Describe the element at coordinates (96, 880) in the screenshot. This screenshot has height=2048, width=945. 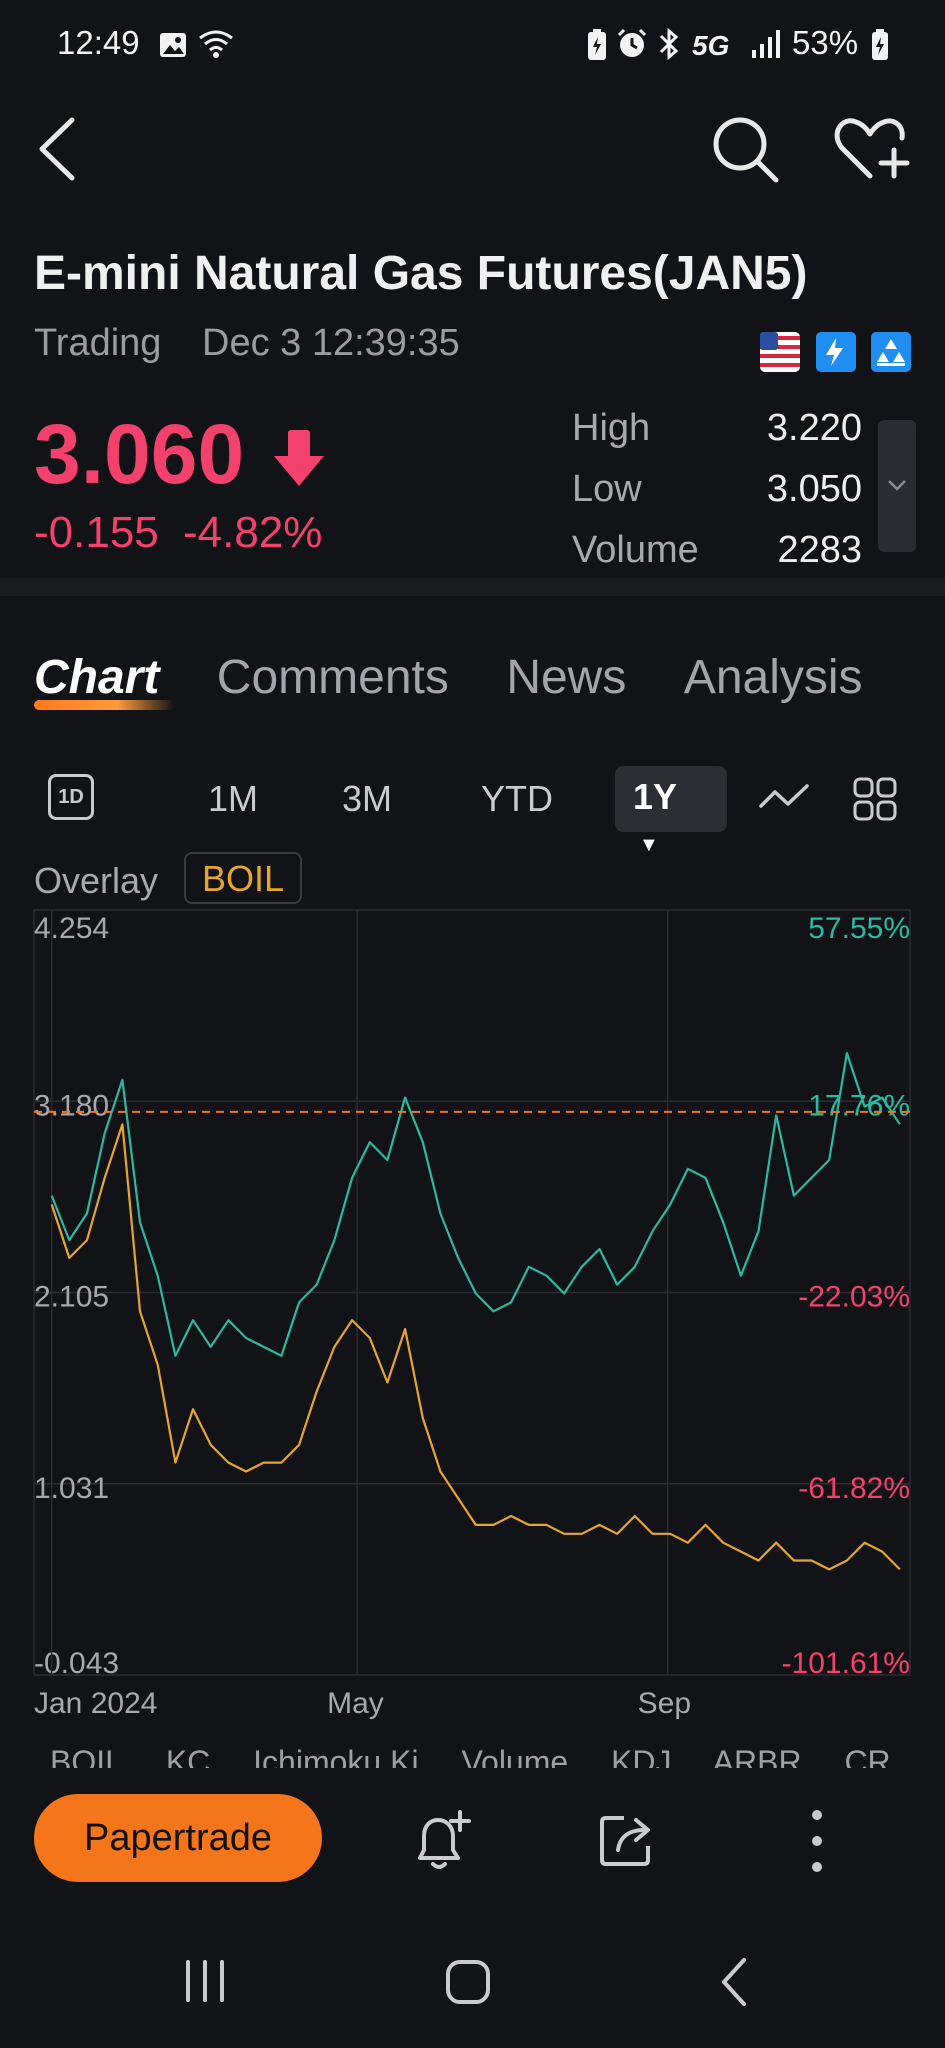
I see `overlay-label: Overlay` at that location.